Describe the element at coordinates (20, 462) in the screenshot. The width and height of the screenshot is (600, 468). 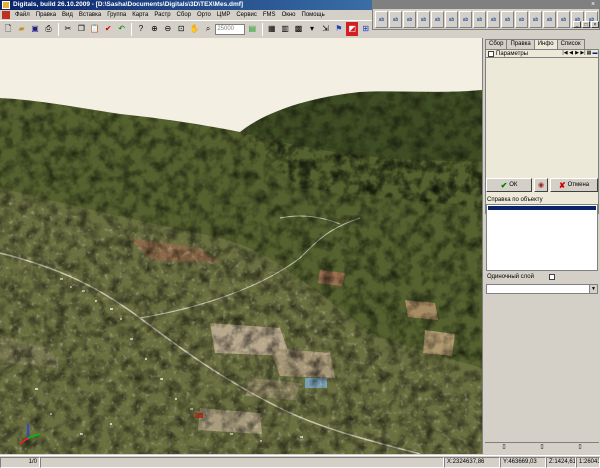
I see `status-page: 1/0` at that location.